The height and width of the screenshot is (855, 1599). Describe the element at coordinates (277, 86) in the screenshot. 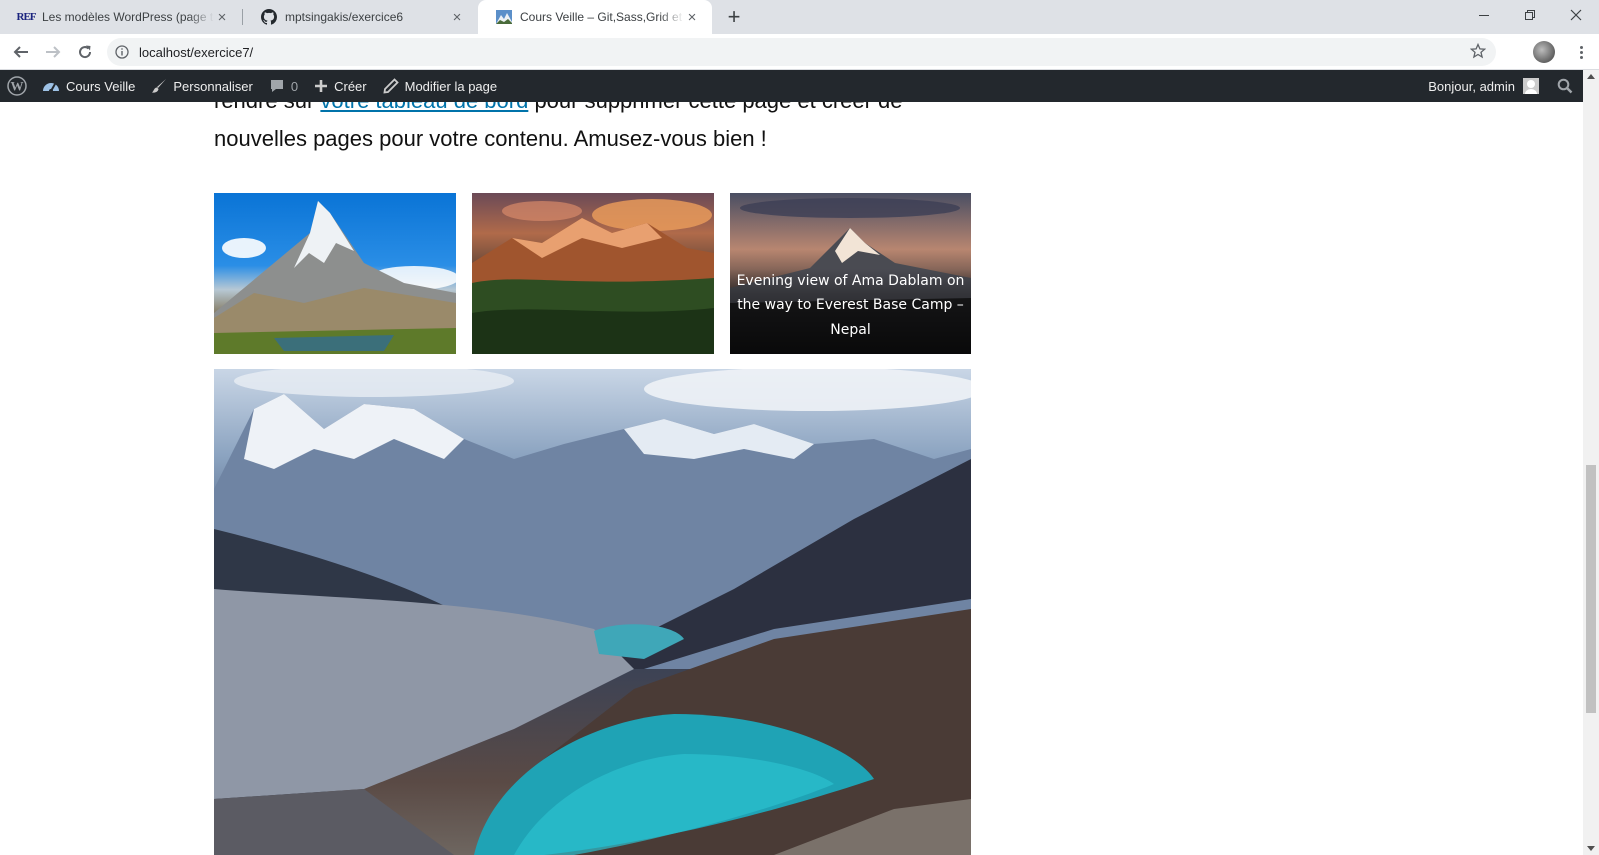

I see `comment-bubble-icon` at that location.